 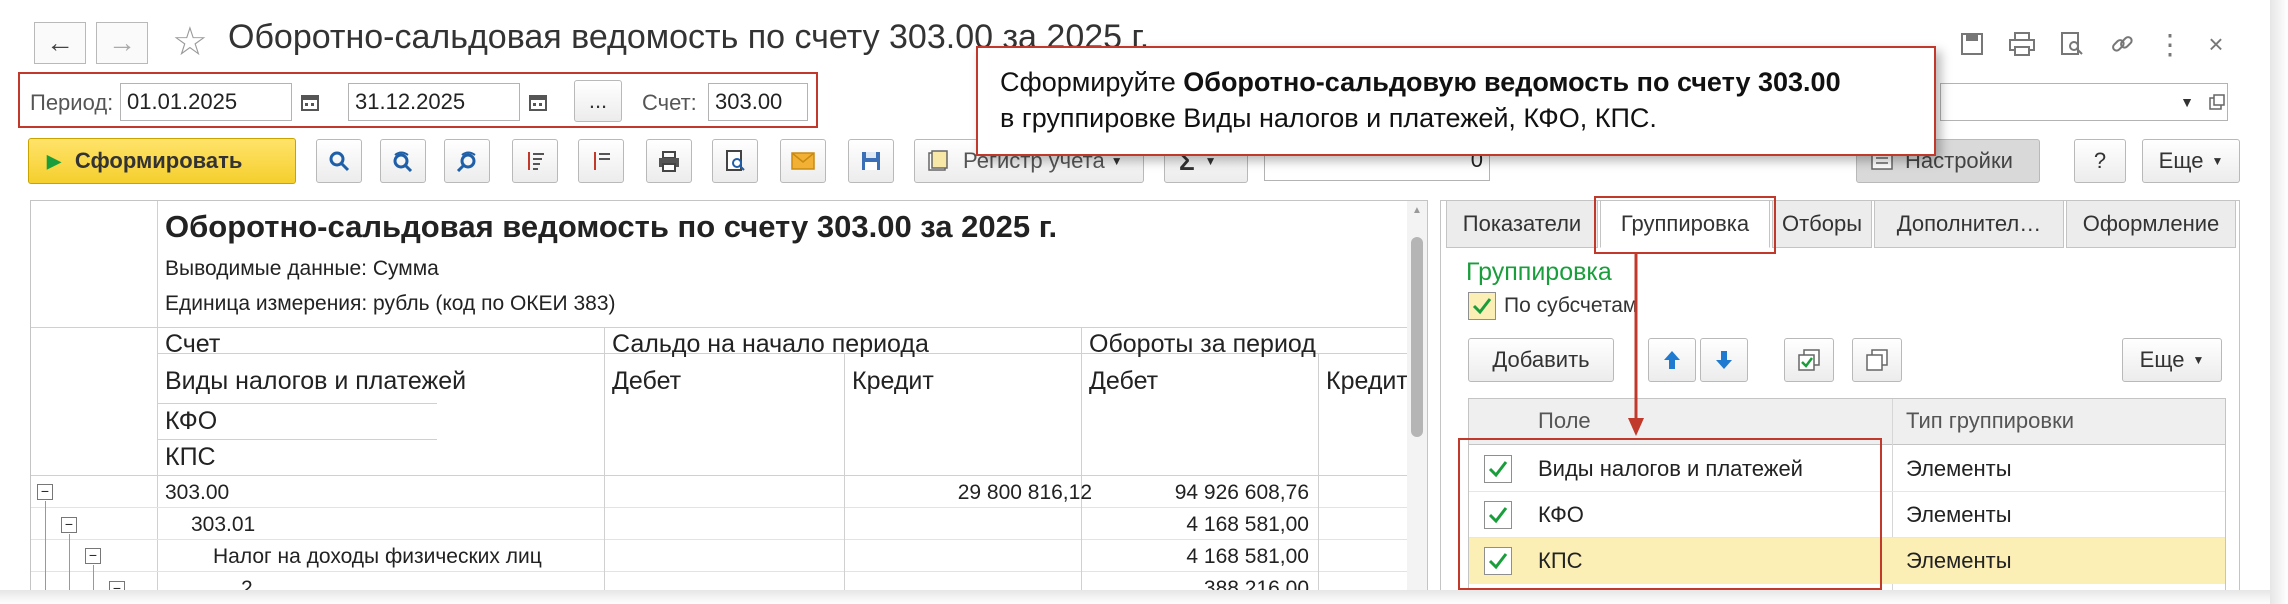 What do you see at coordinates (2172, 360) in the screenshot?
I see `panel-more-button: Еще ▼` at bounding box center [2172, 360].